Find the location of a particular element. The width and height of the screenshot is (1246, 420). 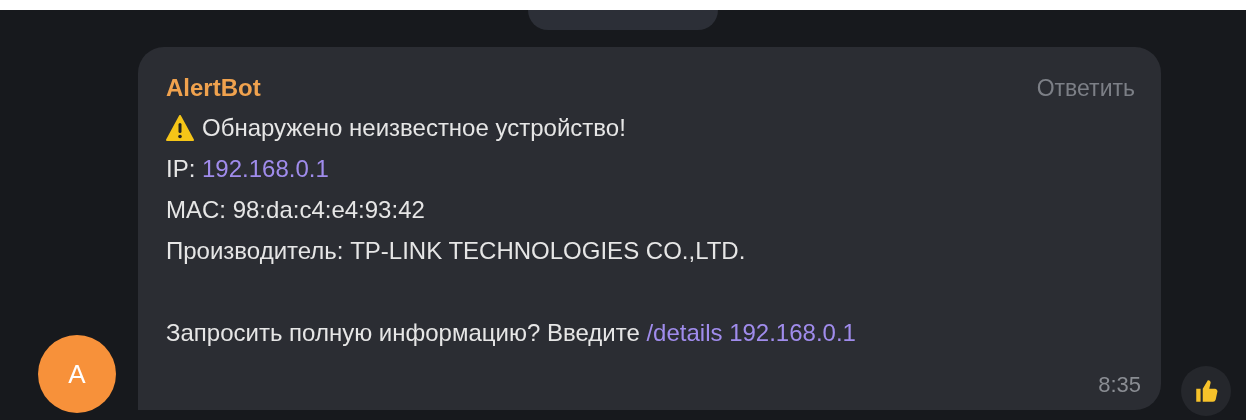

message-time: 8:35 is located at coordinates (1119, 385).